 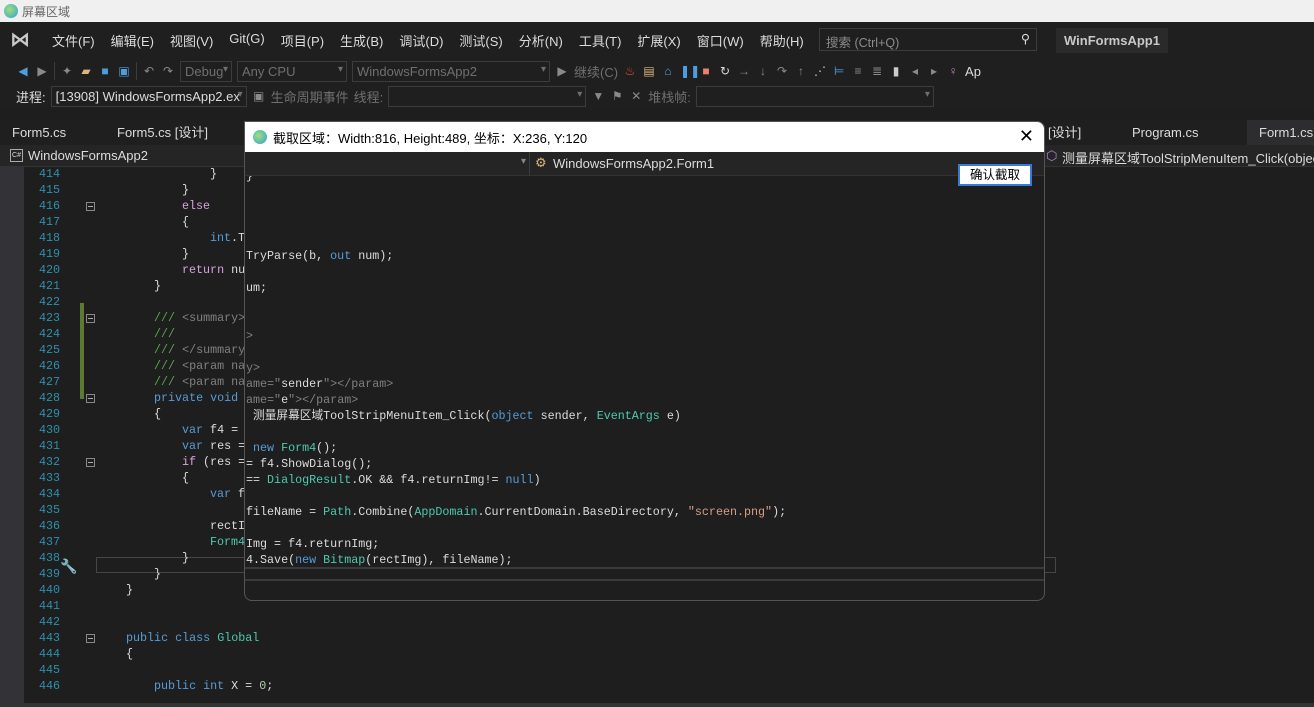 What do you see at coordinates (617, 96) in the screenshot?
I see `flag-icon: ⚑` at bounding box center [617, 96].